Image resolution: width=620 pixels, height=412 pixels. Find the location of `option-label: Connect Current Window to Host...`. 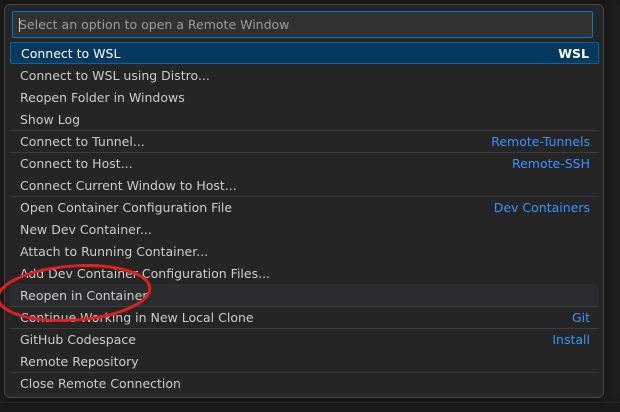

option-label: Connect Current Window to Host... is located at coordinates (128, 185).